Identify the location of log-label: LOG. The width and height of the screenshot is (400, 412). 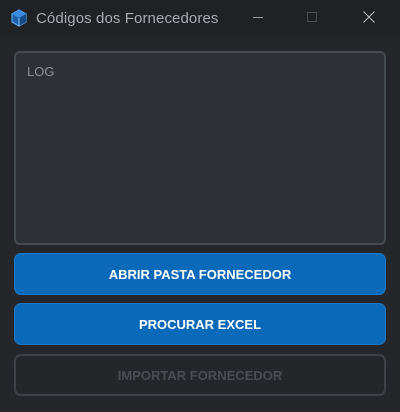
(41, 71).